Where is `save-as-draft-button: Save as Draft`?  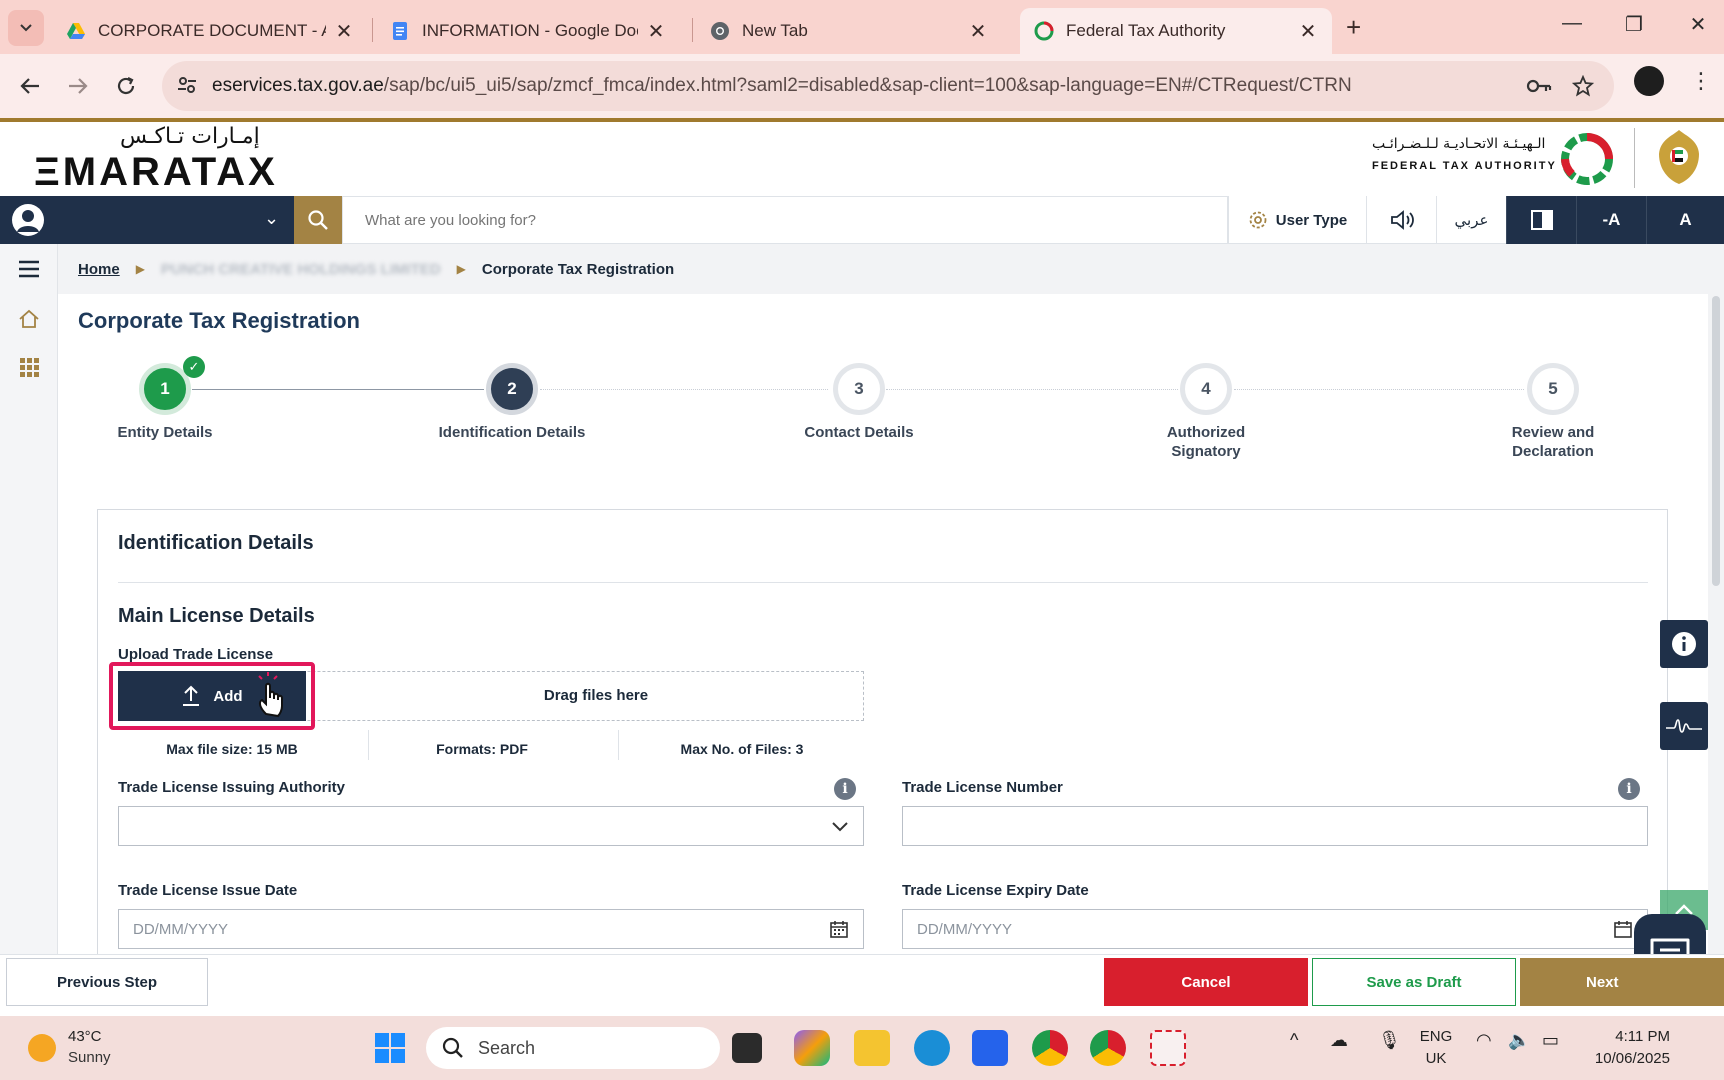 save-as-draft-button: Save as Draft is located at coordinates (1414, 982).